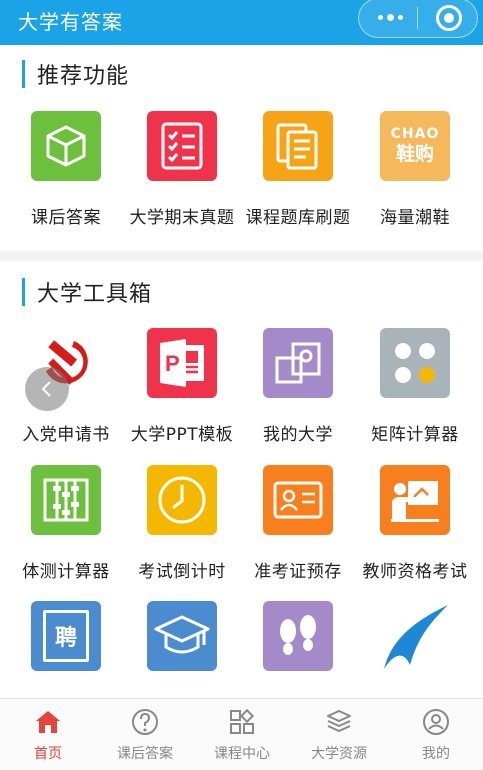  I want to click on toolbox-section-header: 大学工具箱, so click(87, 292).